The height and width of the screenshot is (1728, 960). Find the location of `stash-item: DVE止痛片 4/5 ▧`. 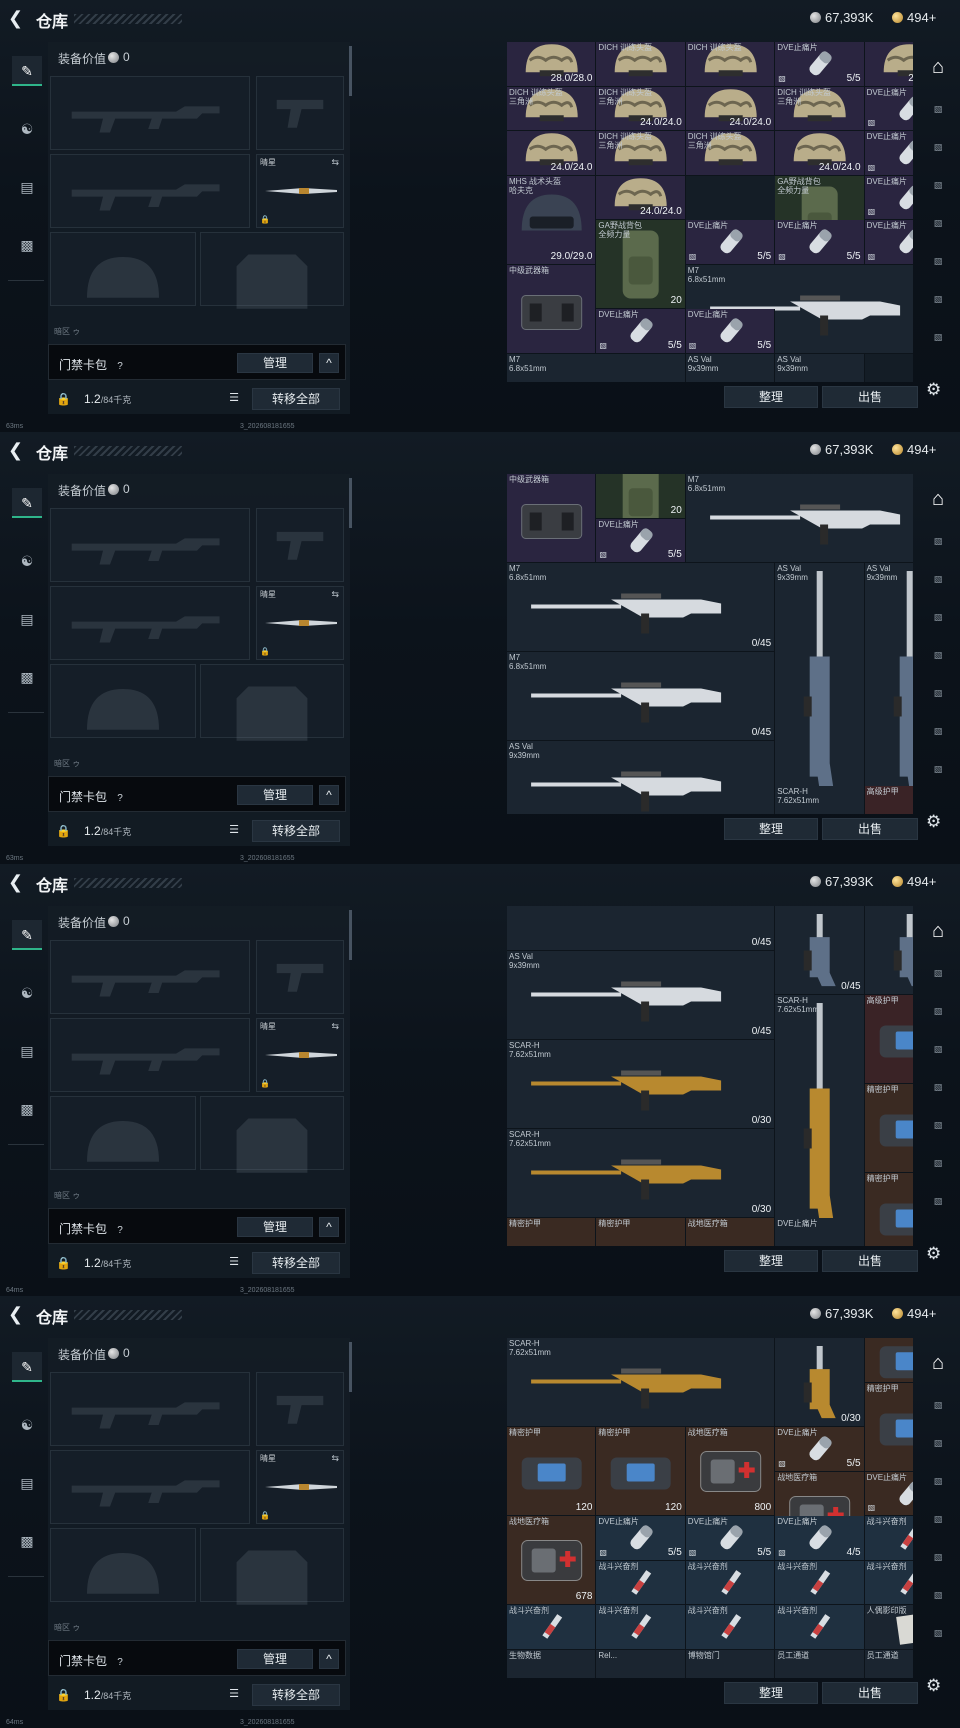

stash-item: DVE止痛片 4/5 ▧ is located at coordinates (820, 1538).